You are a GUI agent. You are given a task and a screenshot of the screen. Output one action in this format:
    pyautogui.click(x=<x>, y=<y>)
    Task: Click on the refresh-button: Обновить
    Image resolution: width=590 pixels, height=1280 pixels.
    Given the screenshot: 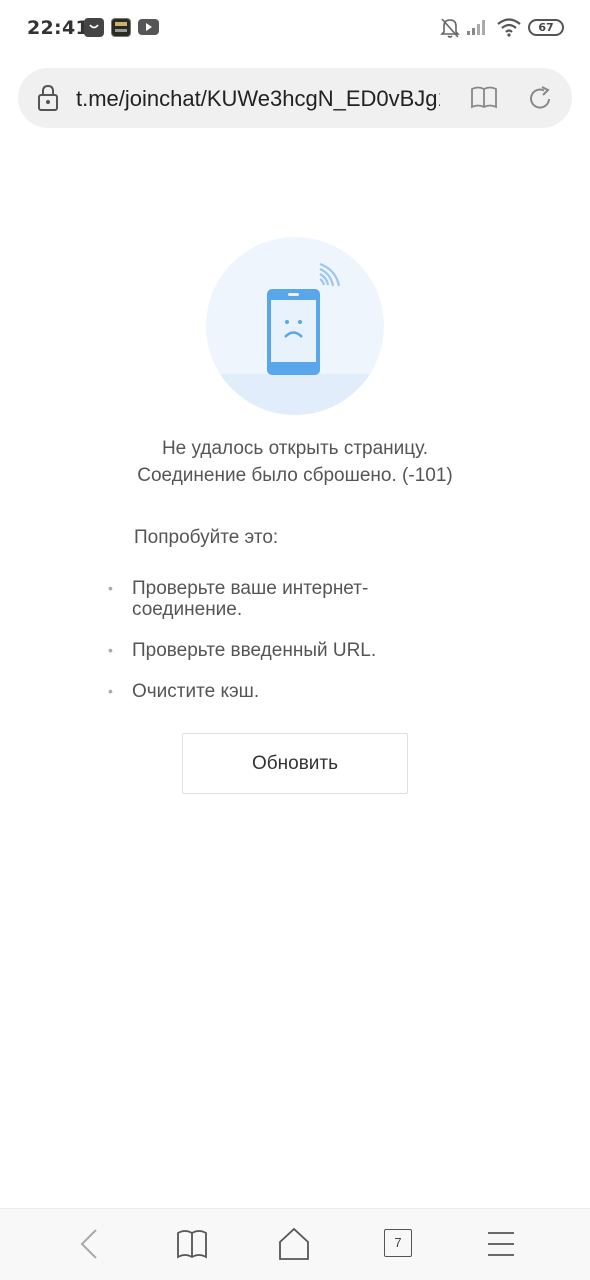 What is the action you would take?
    pyautogui.click(x=295, y=763)
    